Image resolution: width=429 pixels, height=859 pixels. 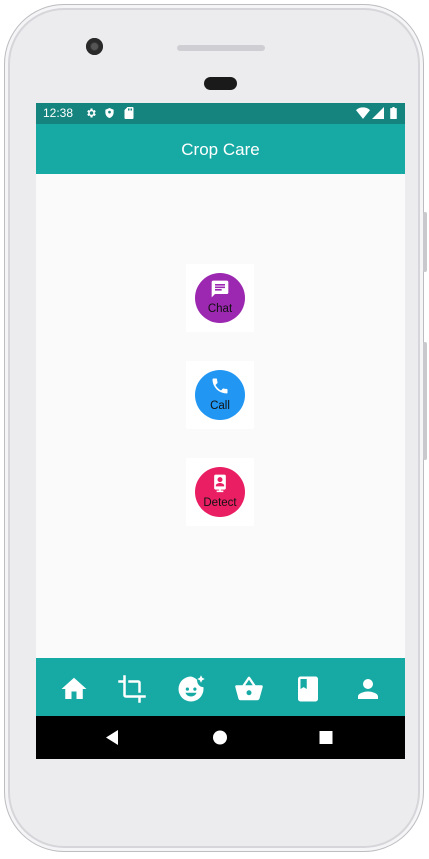 I want to click on face-icon, so click(x=191, y=688).